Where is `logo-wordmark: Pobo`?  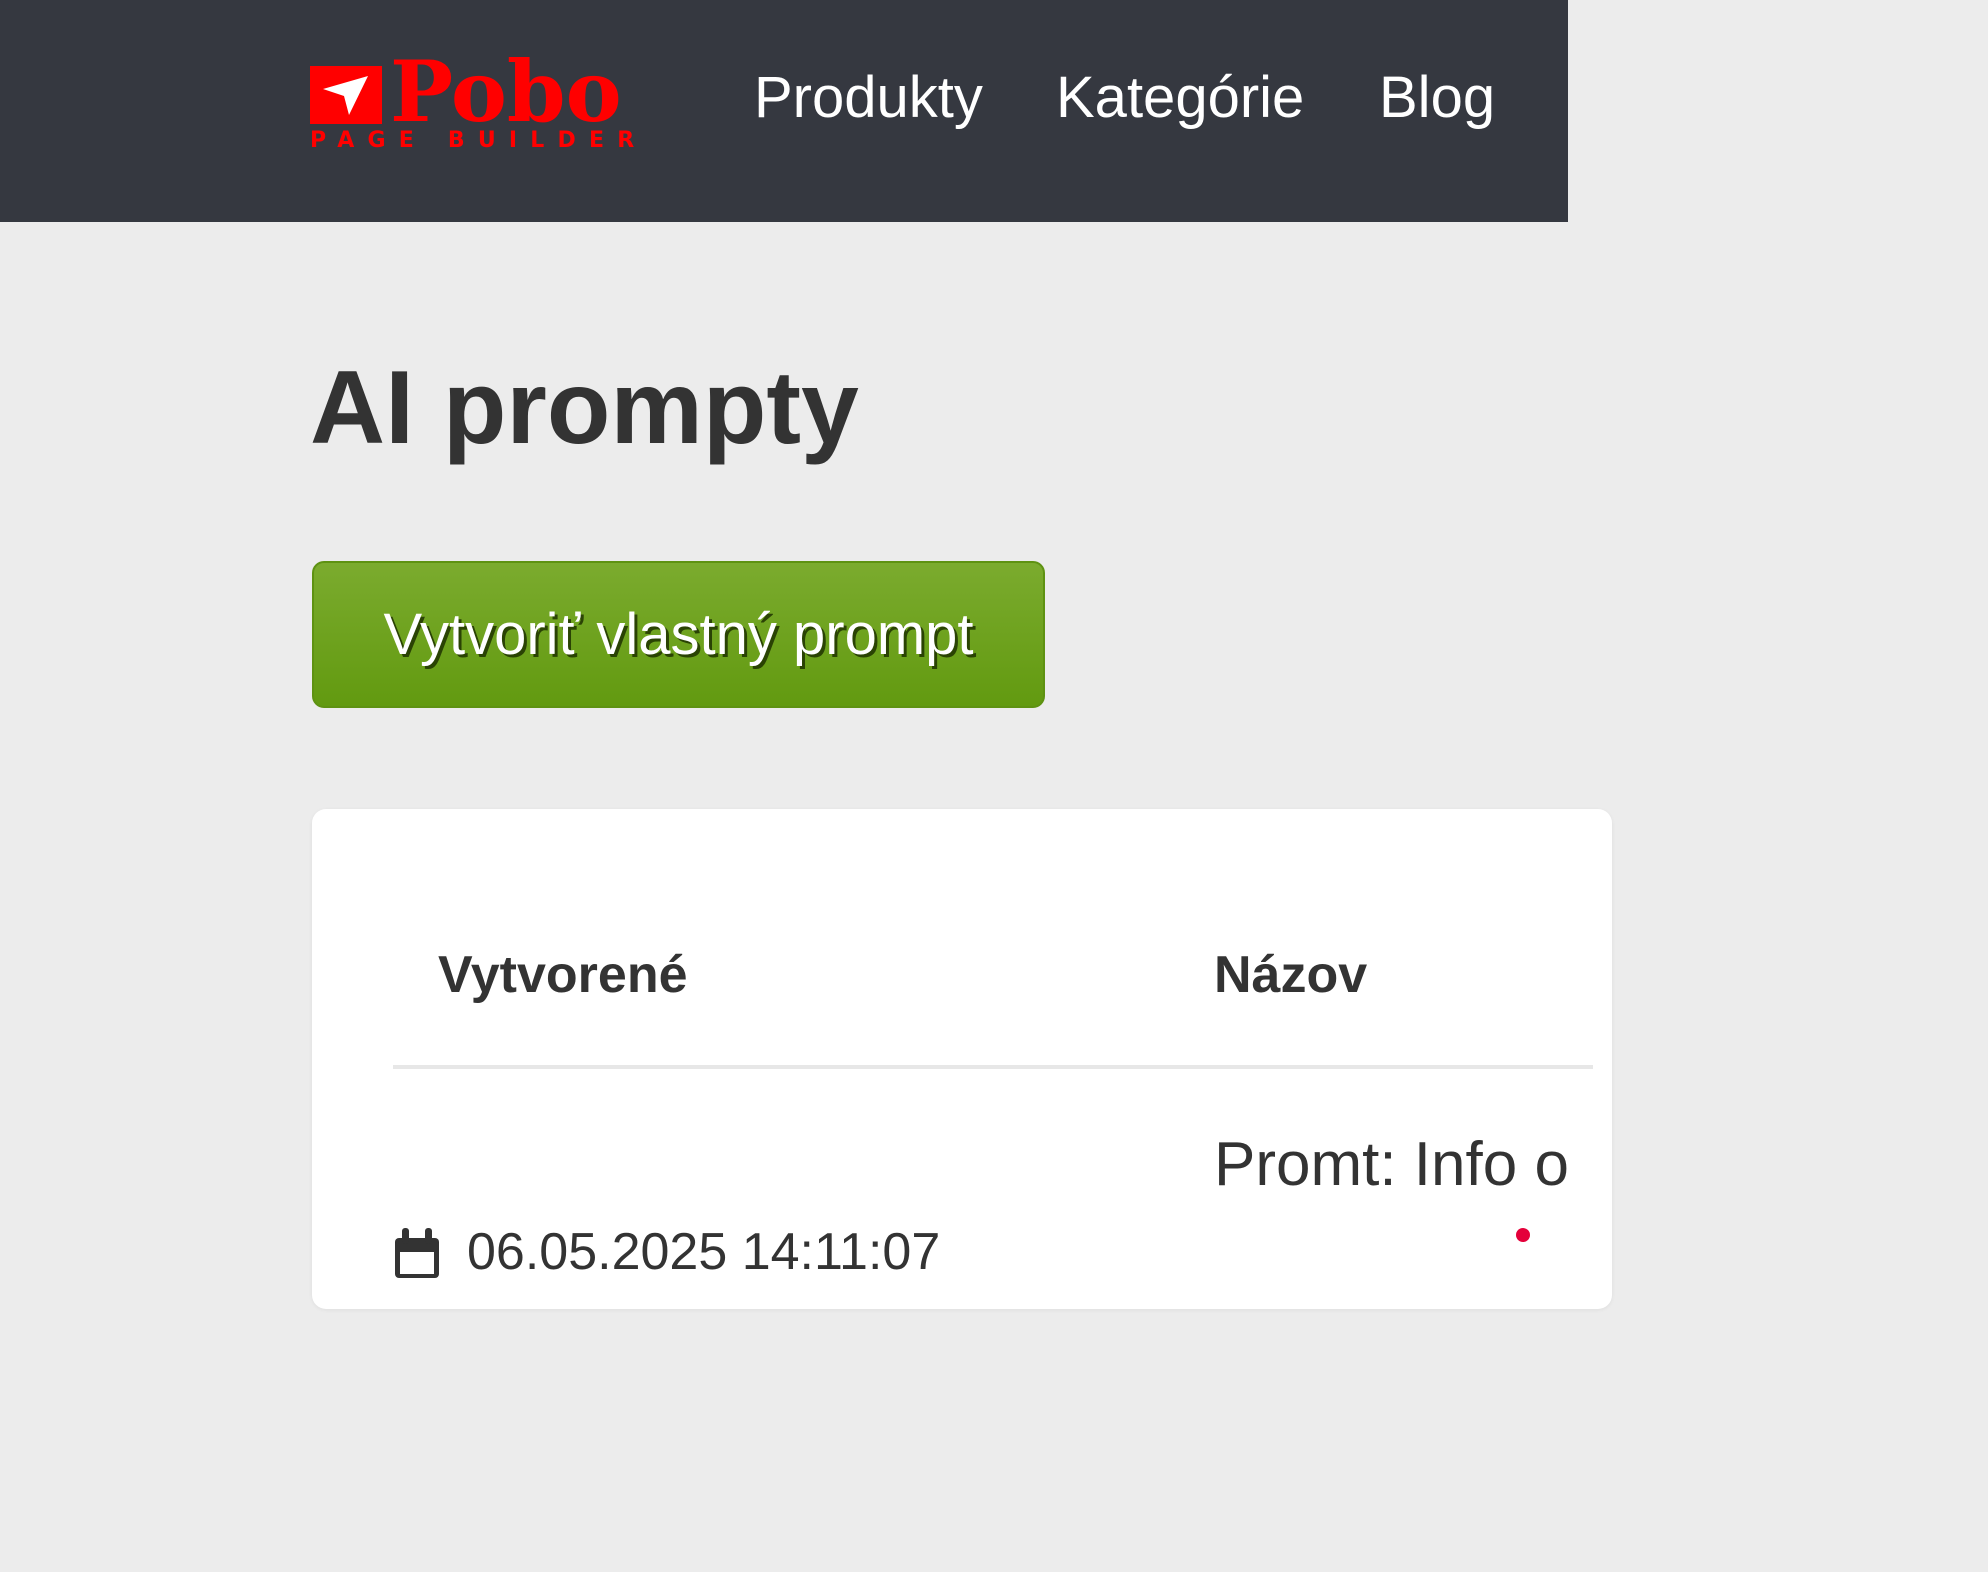 logo-wordmark: Pobo is located at coordinates (506, 91).